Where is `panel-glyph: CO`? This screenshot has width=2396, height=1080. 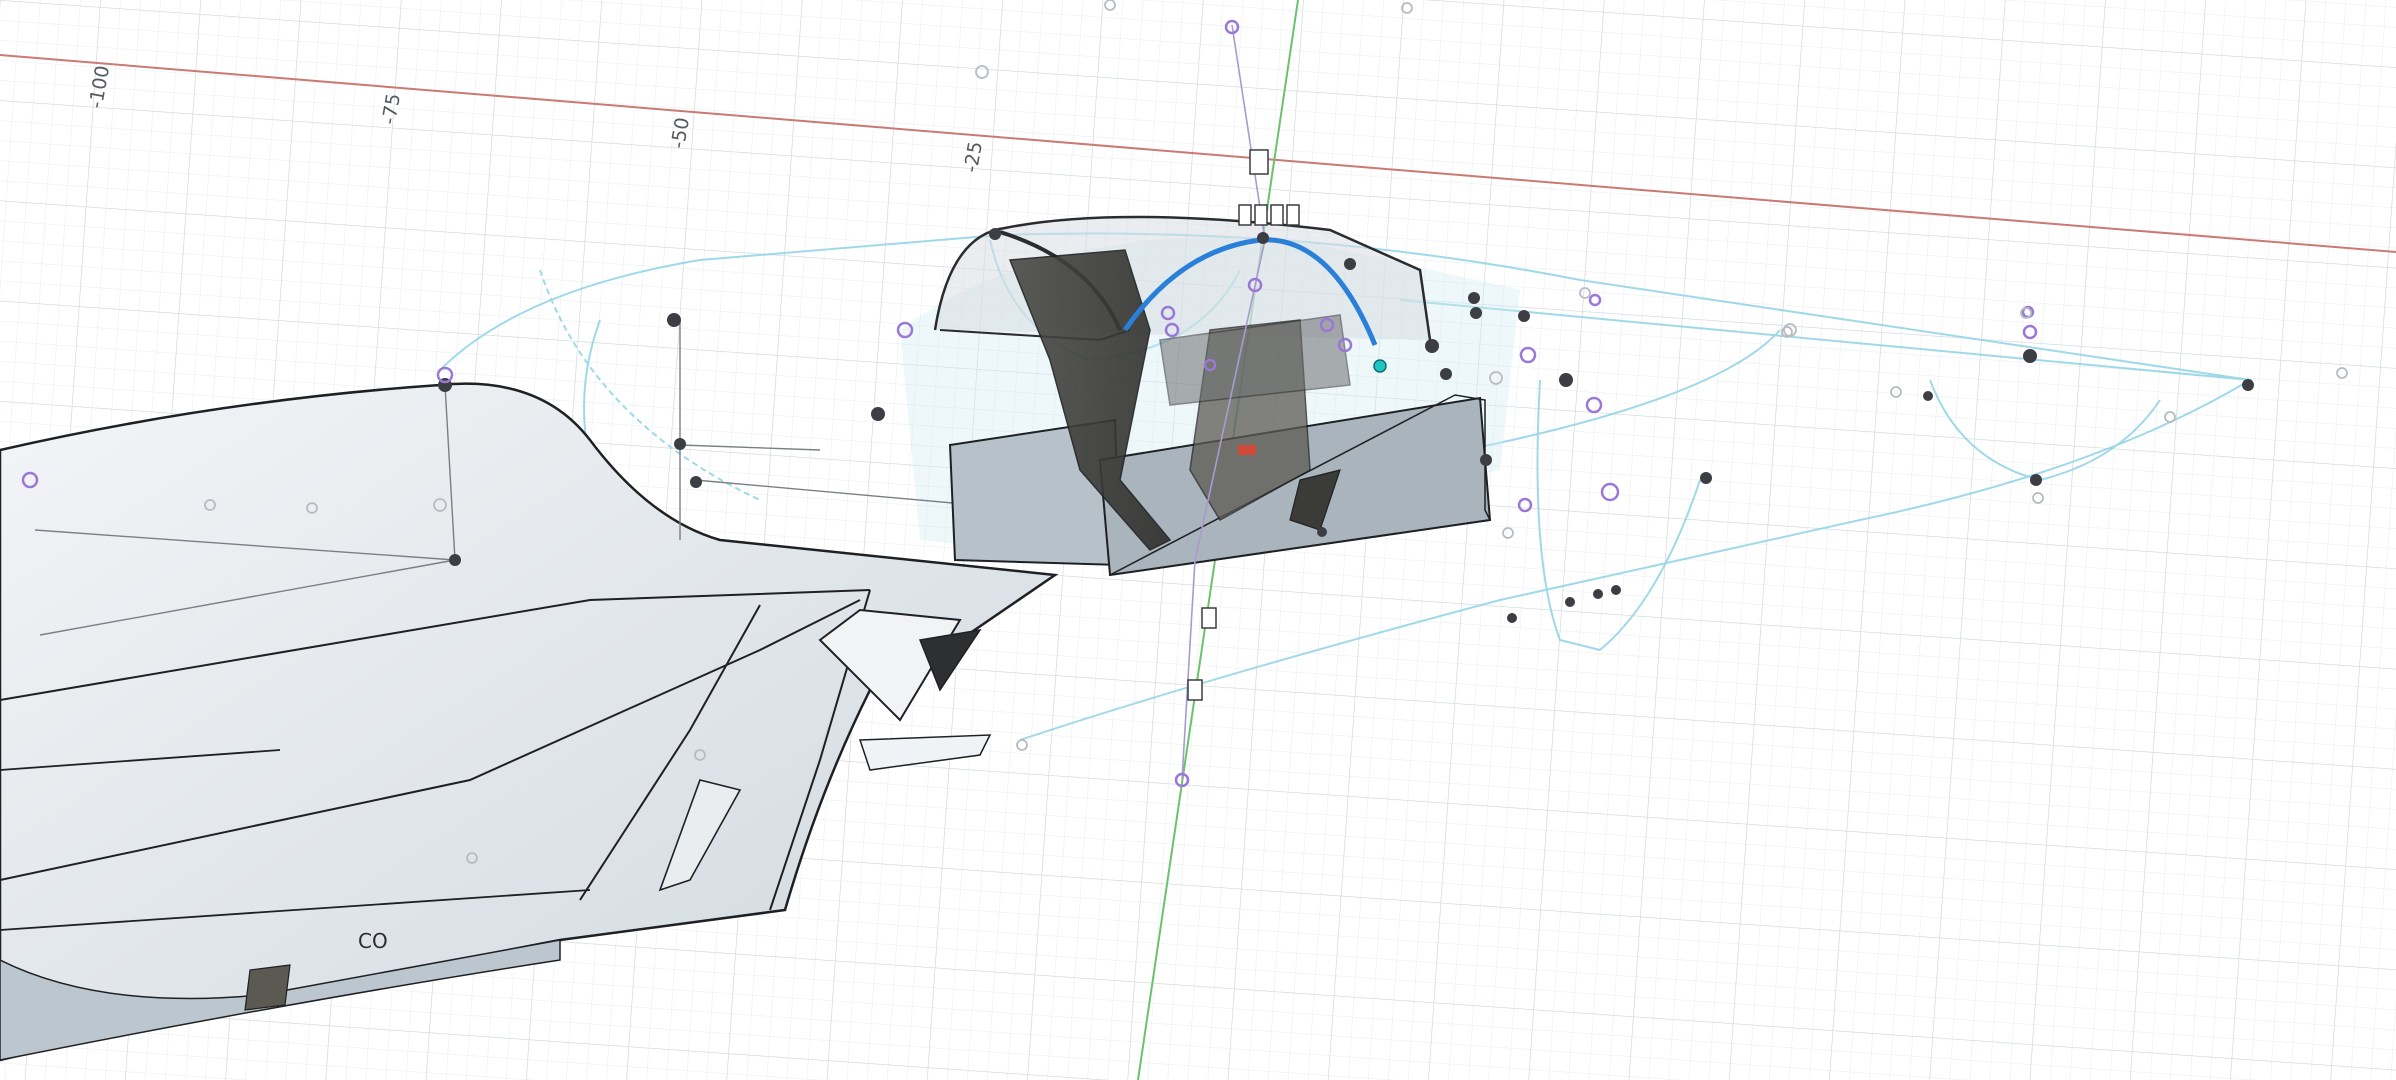 panel-glyph: CO is located at coordinates (373, 941).